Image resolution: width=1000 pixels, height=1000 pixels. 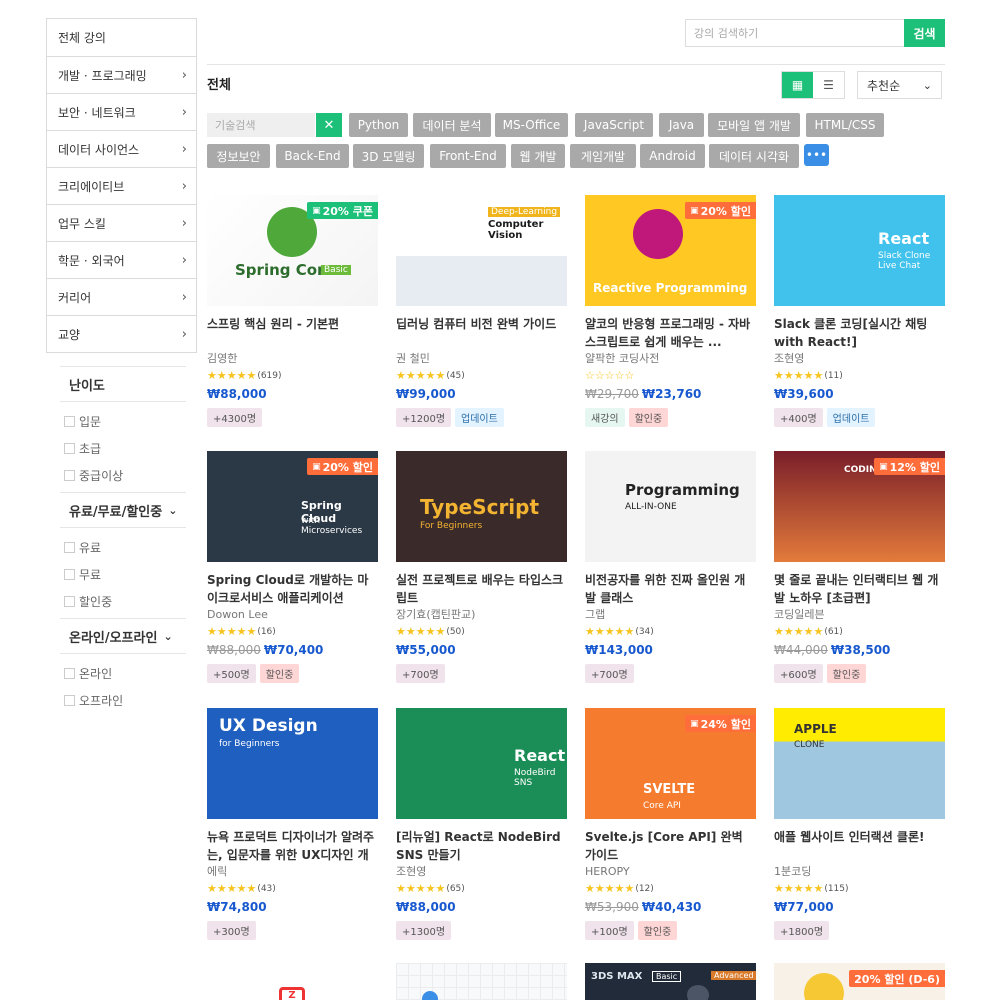 What do you see at coordinates (924, 33) in the screenshot?
I see `search-button: 검색` at bounding box center [924, 33].